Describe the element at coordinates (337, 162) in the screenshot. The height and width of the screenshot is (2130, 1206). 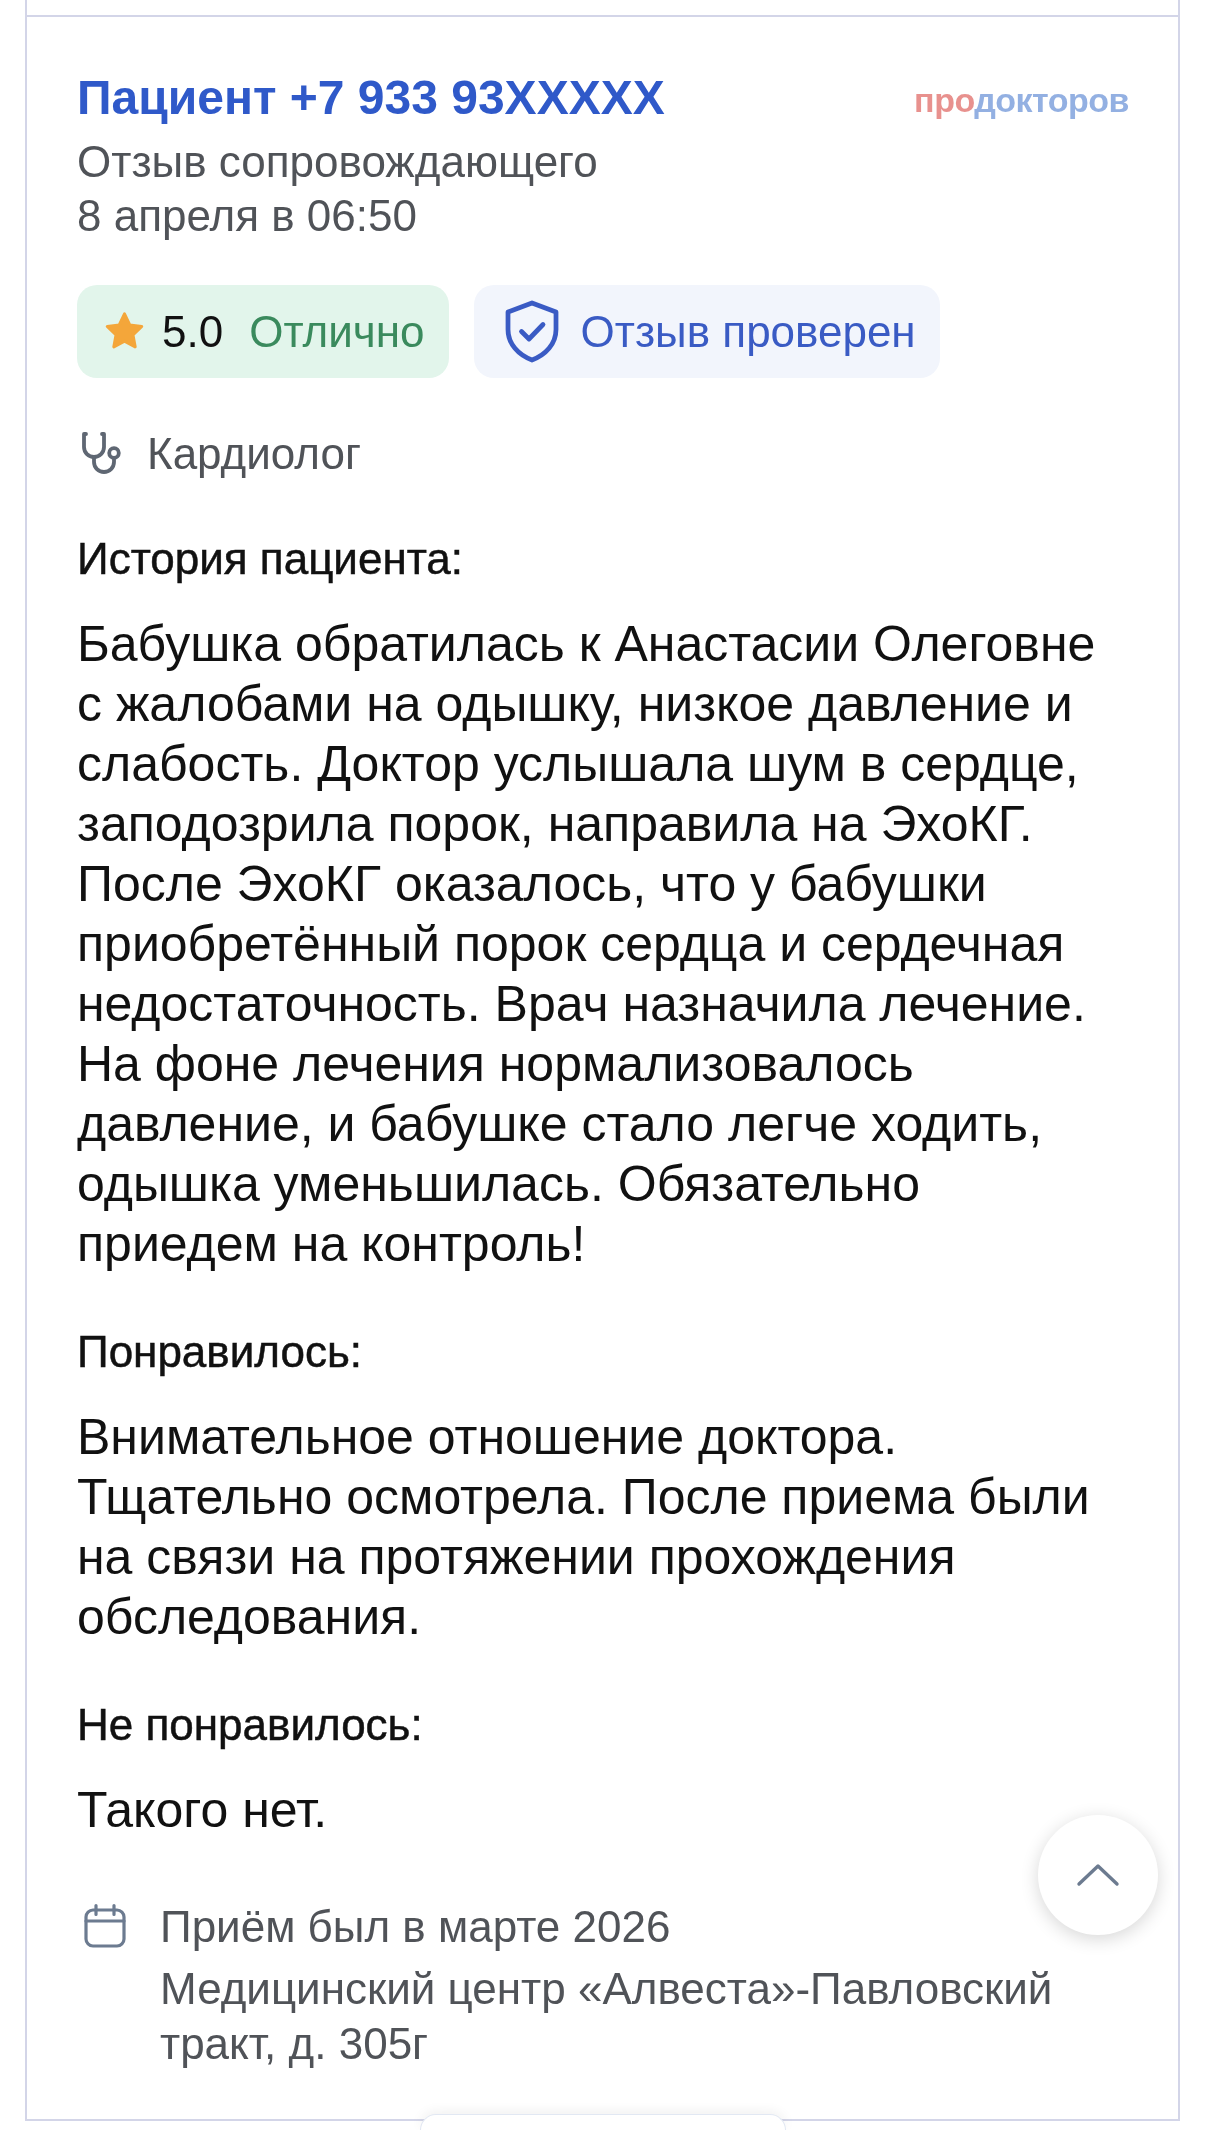
I see `review-type: Отзыв сопровождающего` at that location.